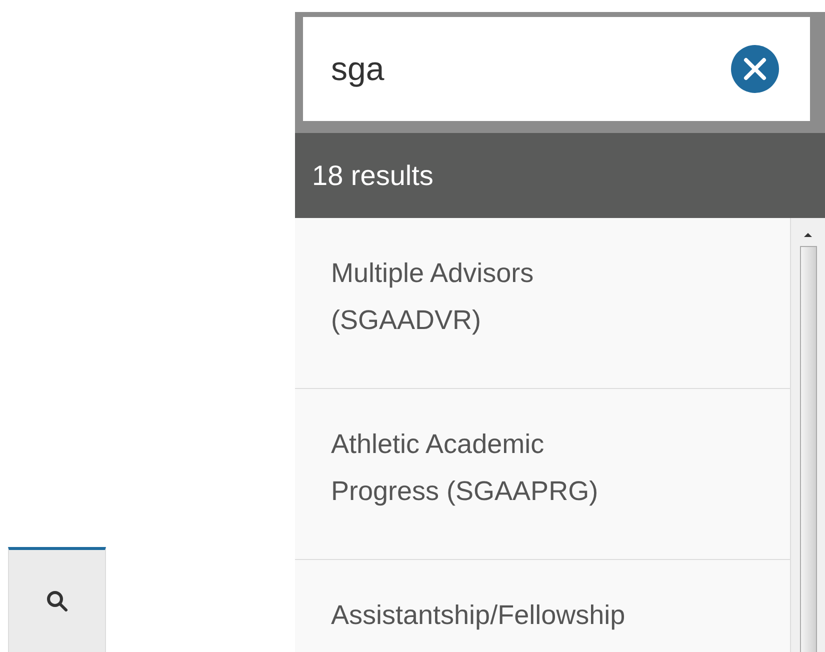 This screenshot has height=652, width=825. I want to click on search-button, so click(57, 599).